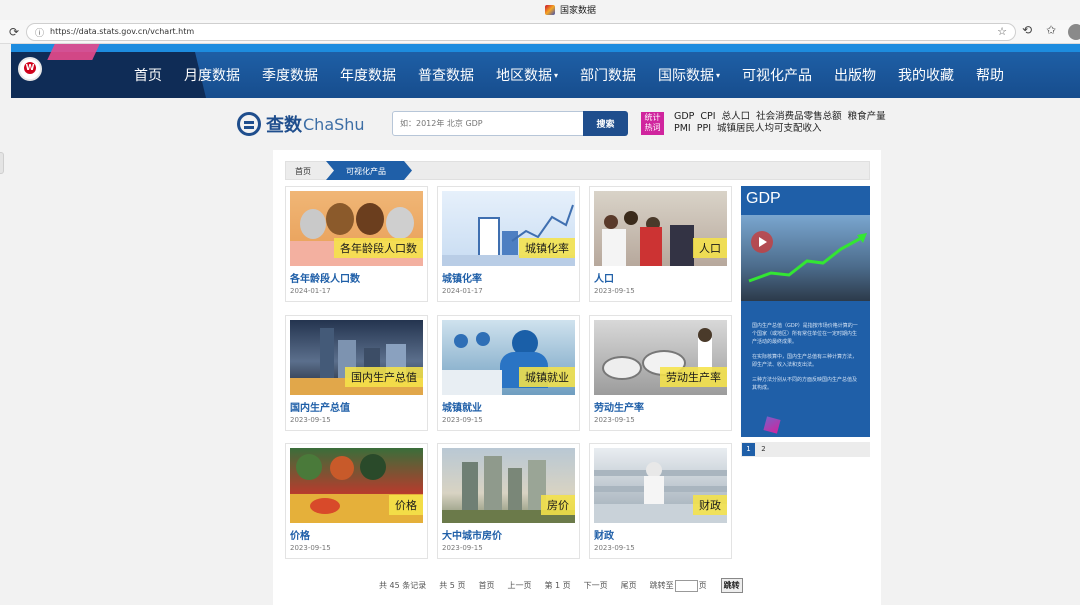 The height and width of the screenshot is (605, 1080). Describe the element at coordinates (446, 75) in the screenshot. I see `nav-item-4: 普查数据` at that location.